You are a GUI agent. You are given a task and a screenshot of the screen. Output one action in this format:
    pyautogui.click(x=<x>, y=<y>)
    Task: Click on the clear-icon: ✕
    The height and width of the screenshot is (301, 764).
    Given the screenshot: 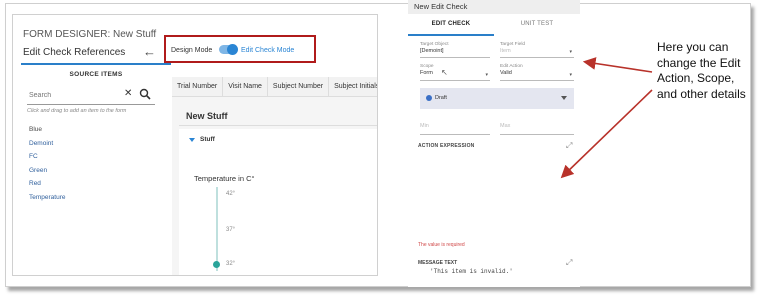 What is the action you would take?
    pyautogui.click(x=128, y=93)
    